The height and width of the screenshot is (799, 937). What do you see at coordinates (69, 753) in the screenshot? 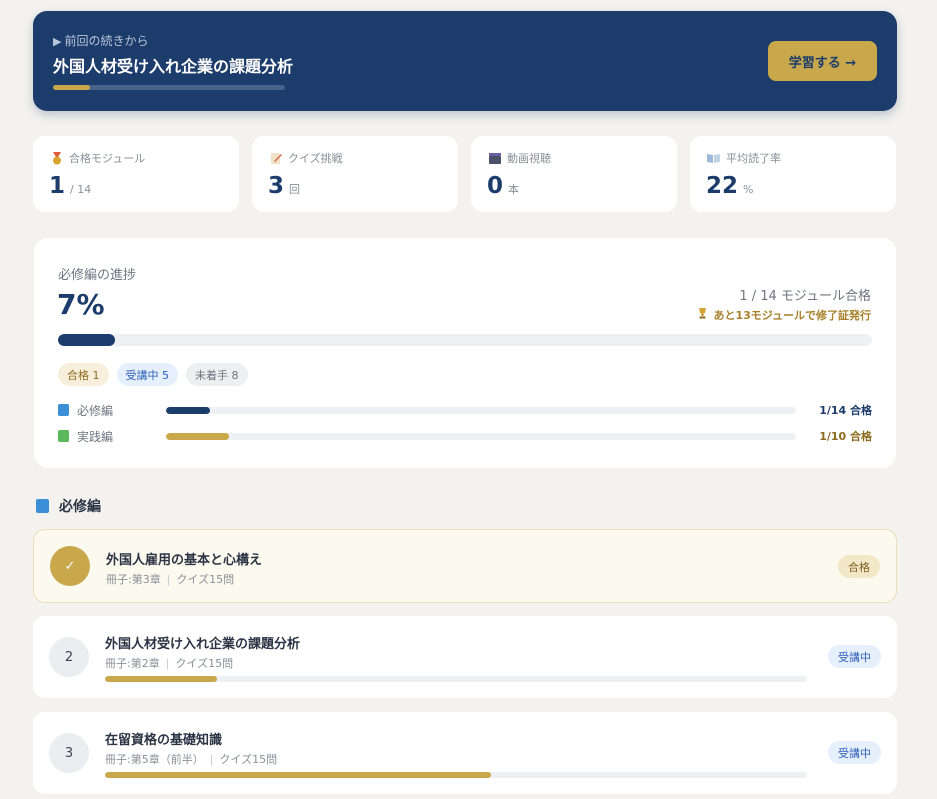
I see `module-number: 3` at bounding box center [69, 753].